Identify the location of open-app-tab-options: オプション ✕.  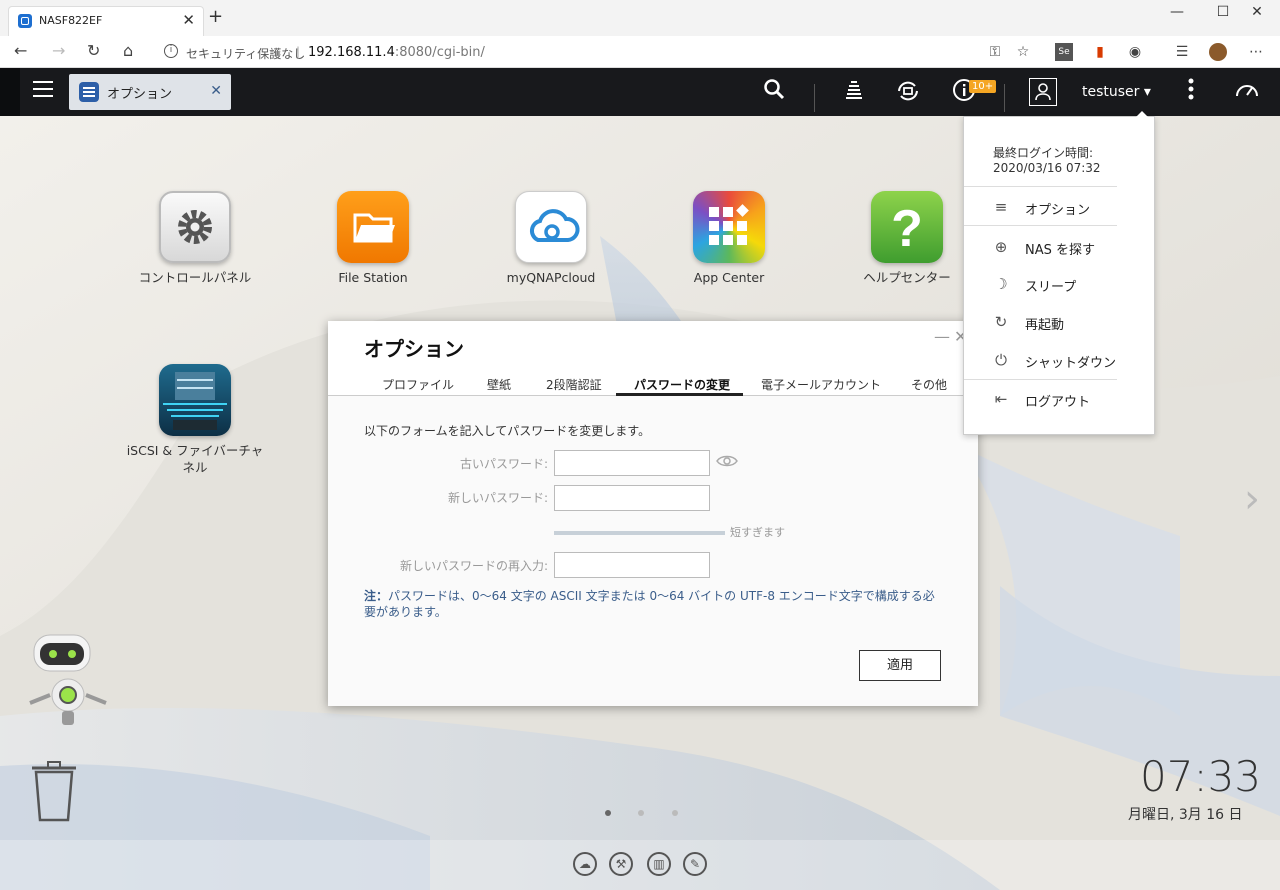
(150, 92).